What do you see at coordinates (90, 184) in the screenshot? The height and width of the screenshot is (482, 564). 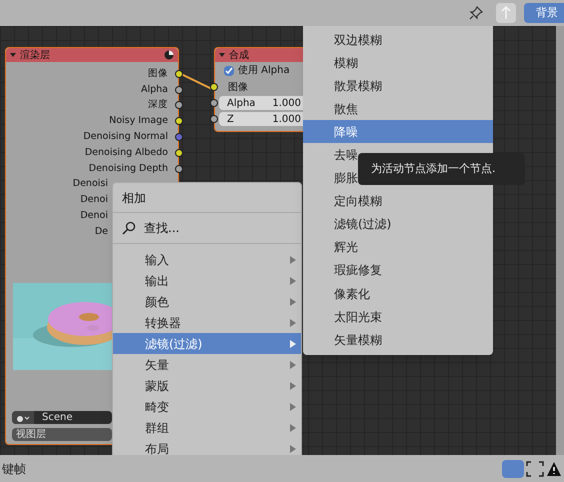 I see `output-label: Denoisi` at bounding box center [90, 184].